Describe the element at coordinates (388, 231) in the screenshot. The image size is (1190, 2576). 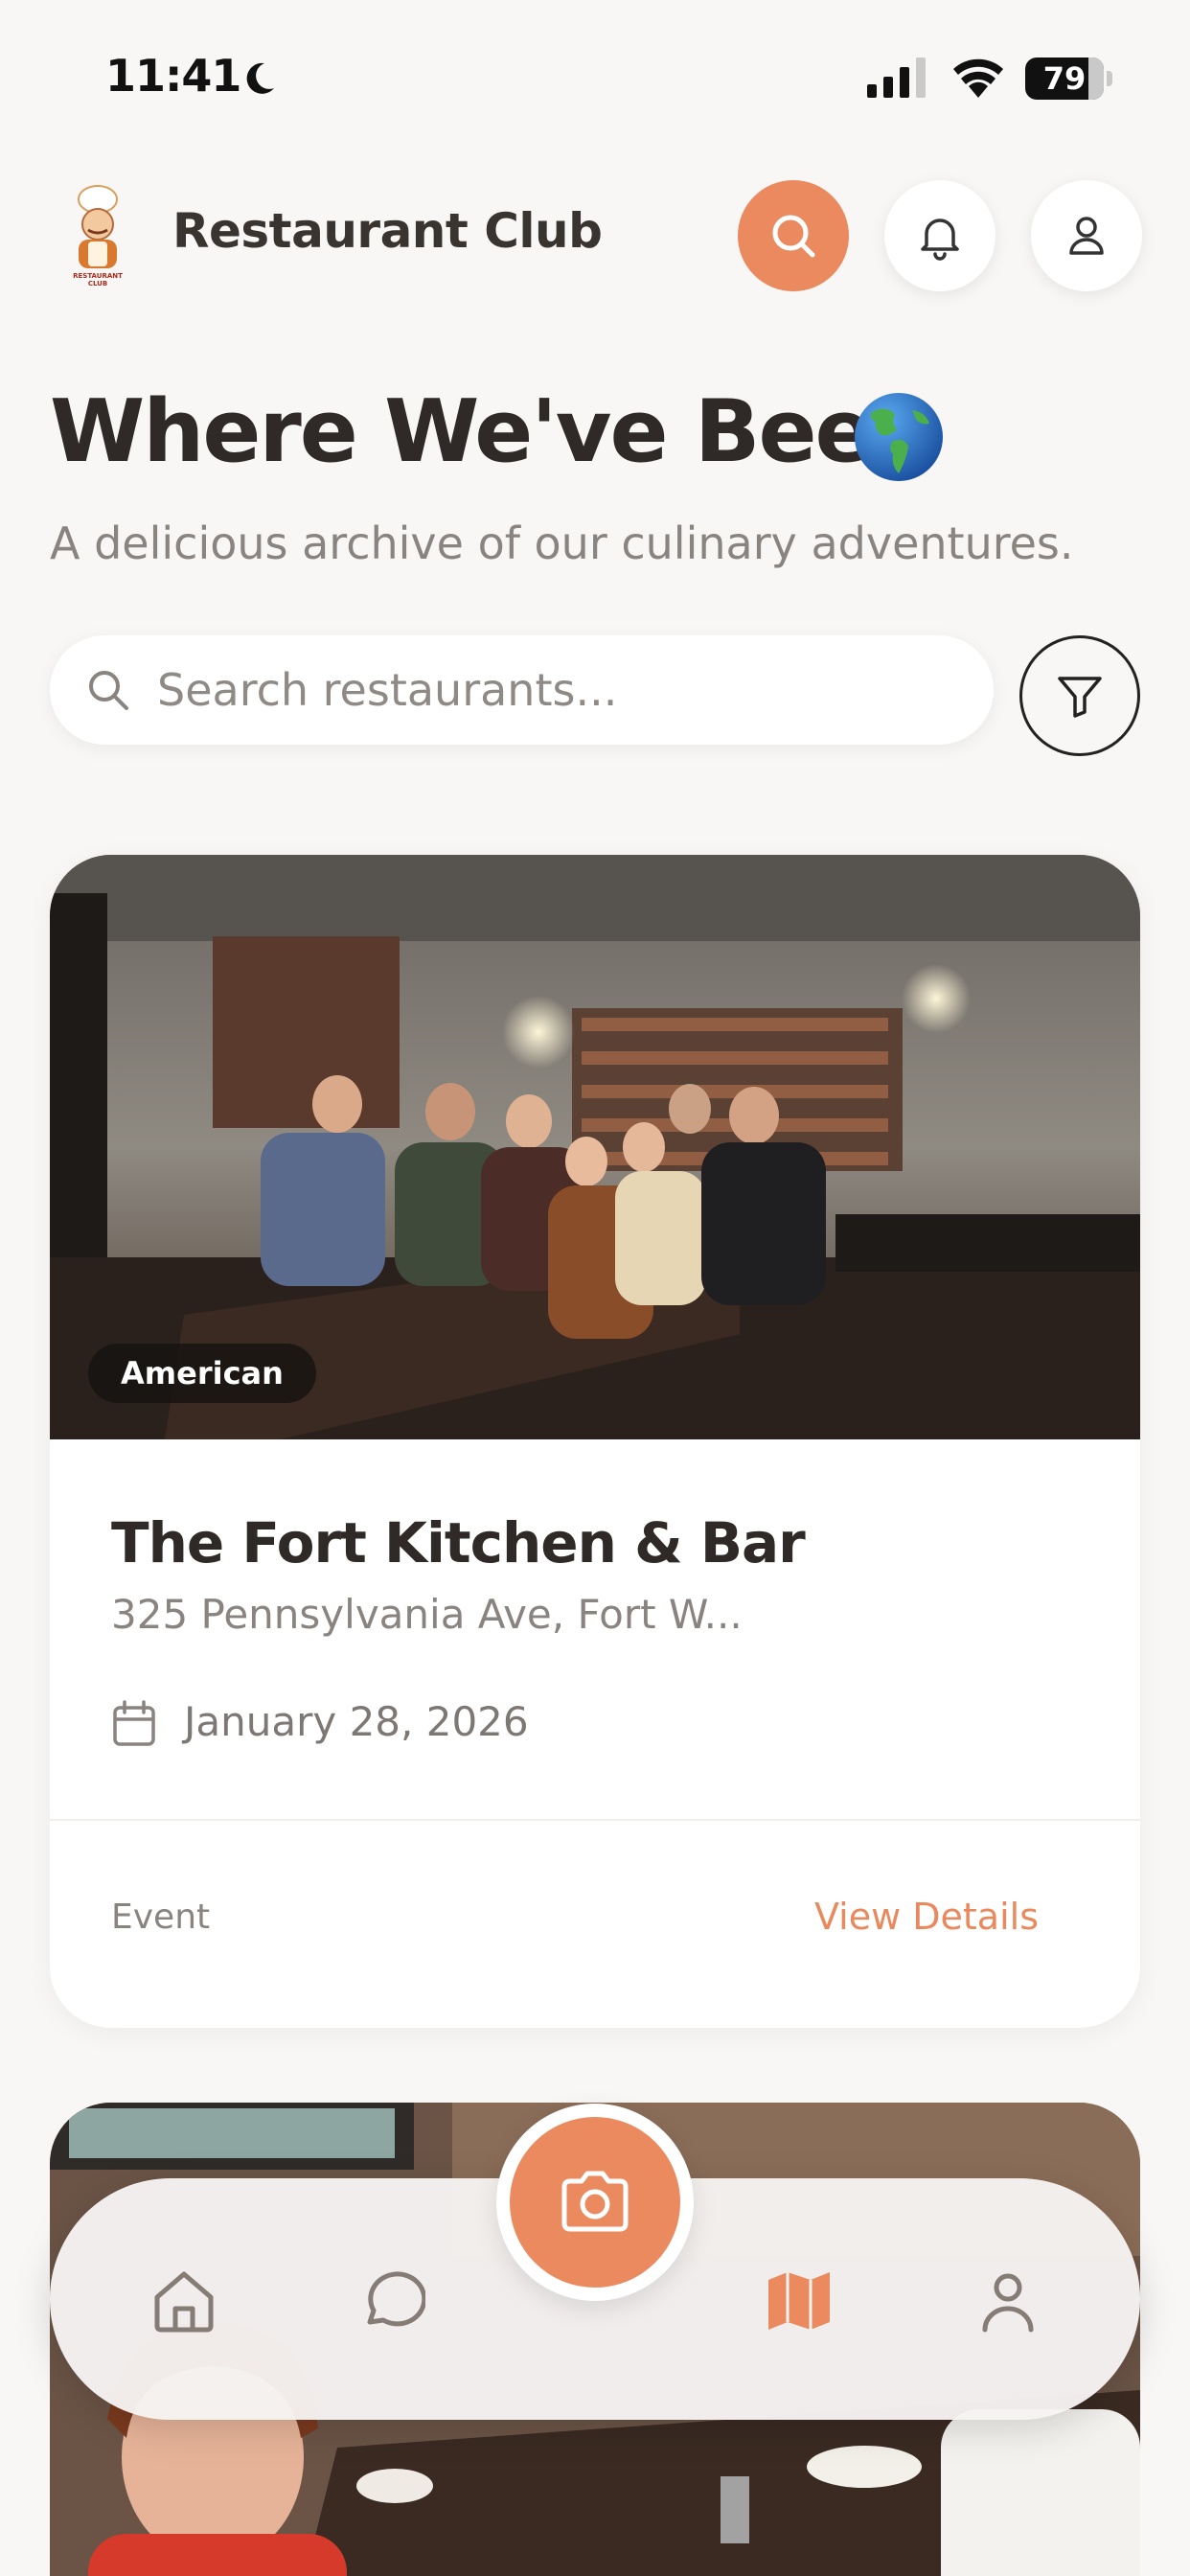
I see `app-name: Restaurant Club` at that location.